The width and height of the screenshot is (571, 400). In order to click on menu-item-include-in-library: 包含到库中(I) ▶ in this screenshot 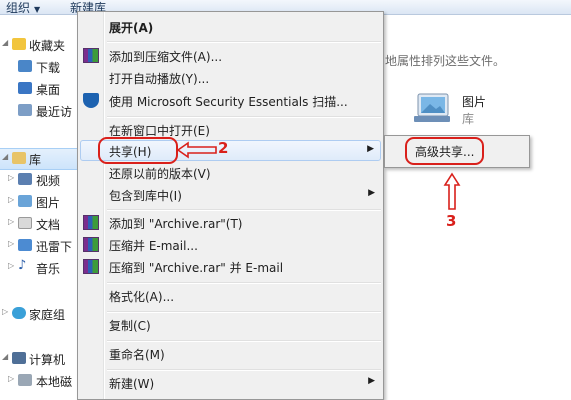, I will do `click(230, 194)`.